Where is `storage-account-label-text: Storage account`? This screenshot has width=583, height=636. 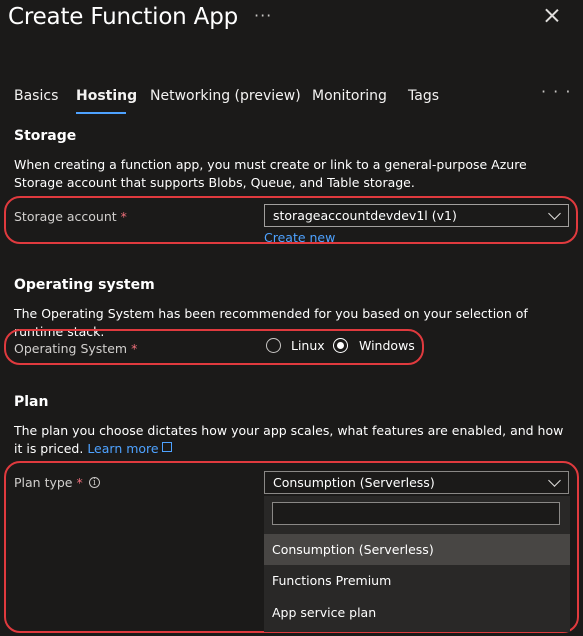 storage-account-label-text: Storage account is located at coordinates (65, 216).